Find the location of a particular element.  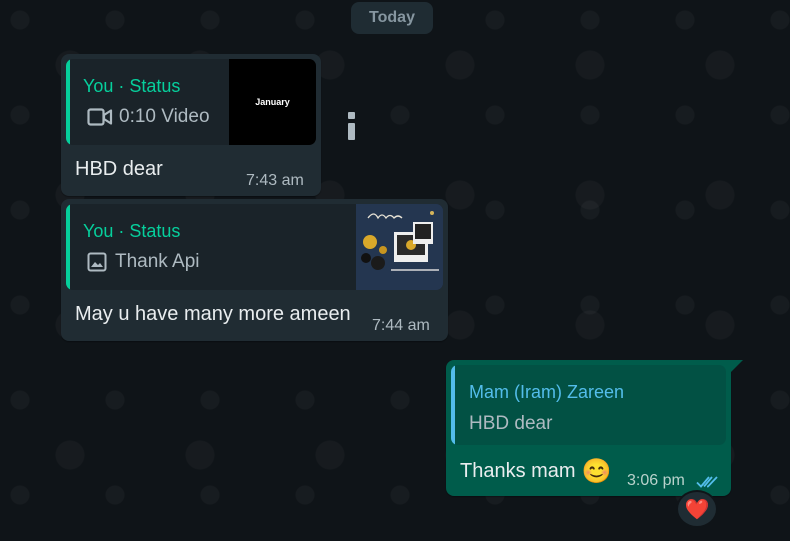

message-text-row: Thanks mam 😊 is located at coordinates (535, 471).